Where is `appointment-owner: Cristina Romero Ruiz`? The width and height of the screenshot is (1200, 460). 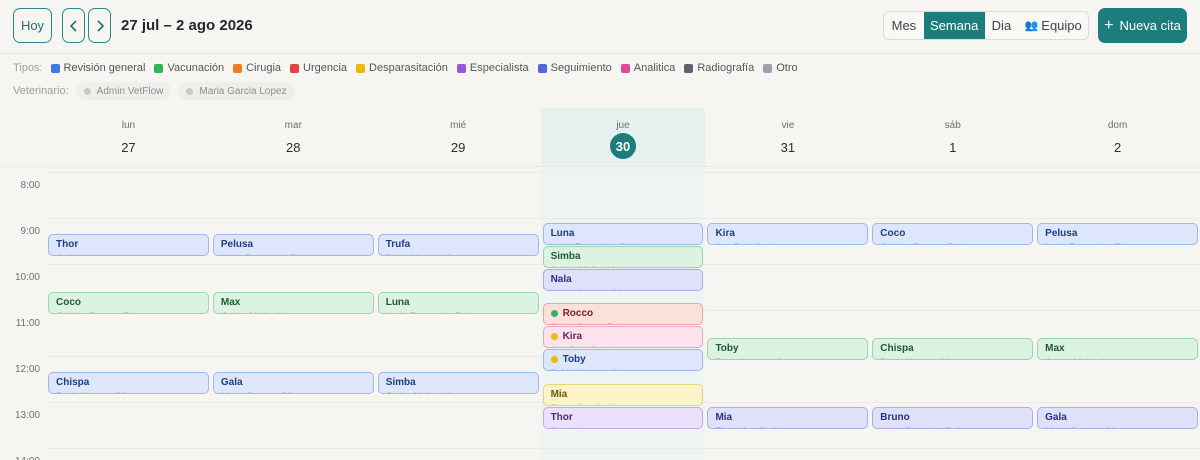 appointment-owner: Cristina Romero Ruiz is located at coordinates (956, 243).